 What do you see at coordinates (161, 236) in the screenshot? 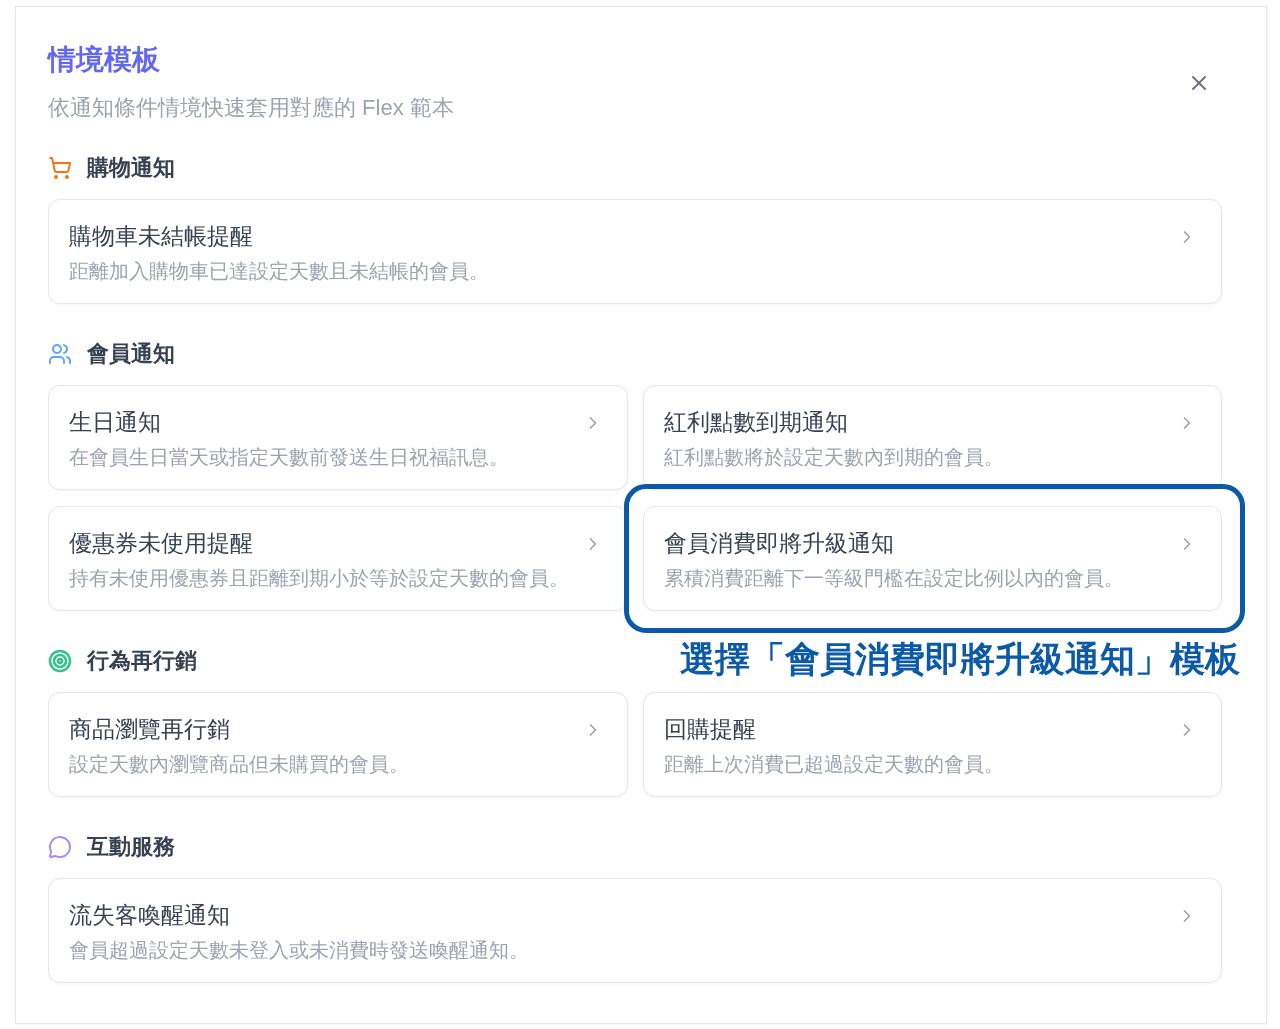
I see `card-title: 購物車未結帳提醒` at bounding box center [161, 236].